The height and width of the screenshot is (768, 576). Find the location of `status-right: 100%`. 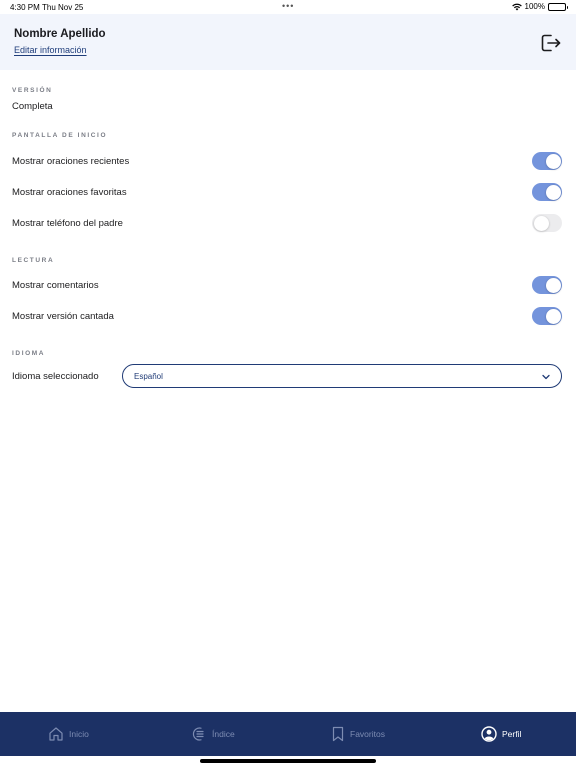

status-right: 100% is located at coordinates (539, 6).